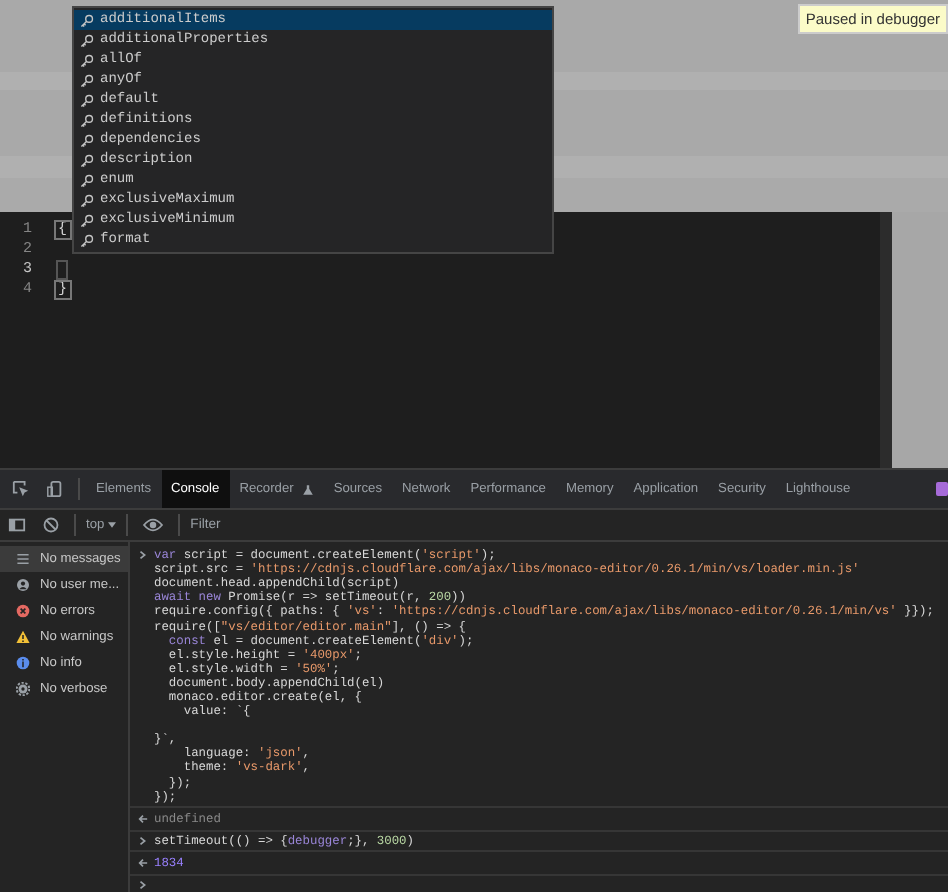  What do you see at coordinates (23, 559) in the screenshot?
I see `list-icon` at bounding box center [23, 559].